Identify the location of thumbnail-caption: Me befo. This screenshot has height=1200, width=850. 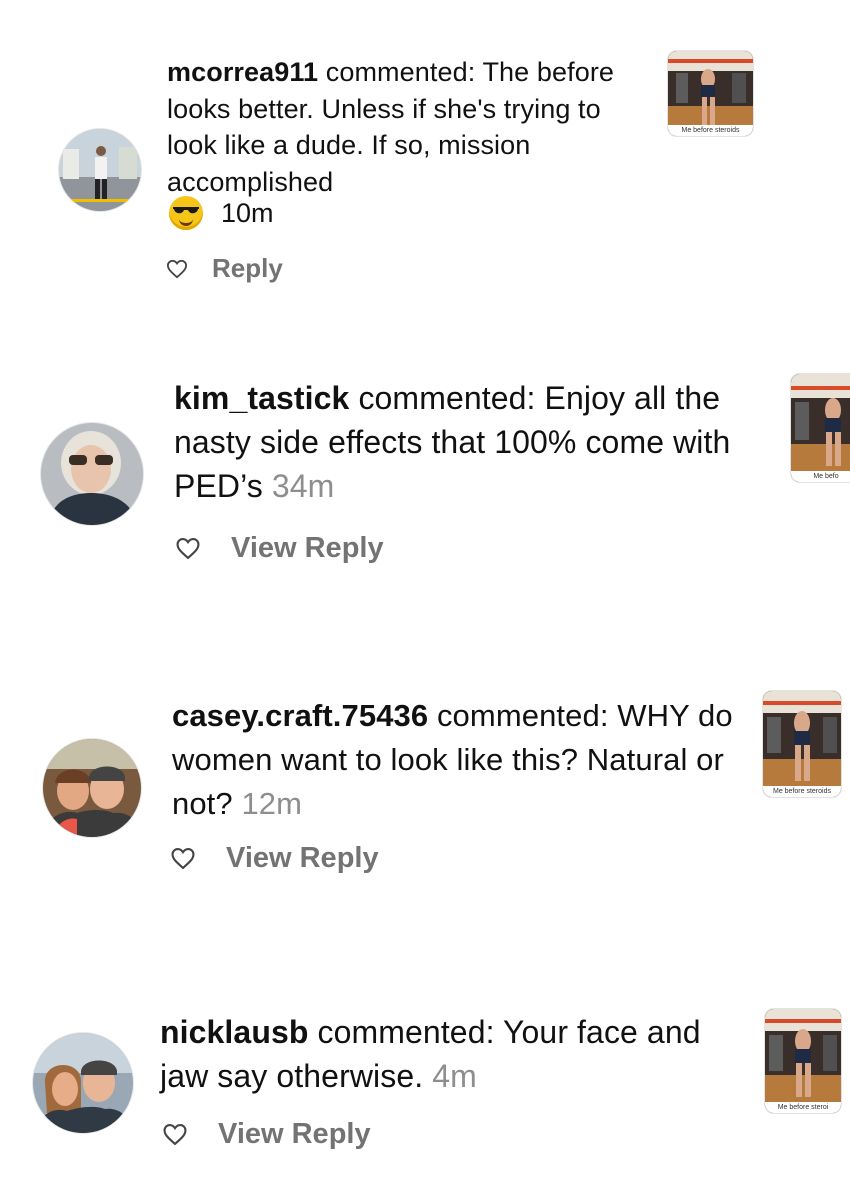
(820, 476).